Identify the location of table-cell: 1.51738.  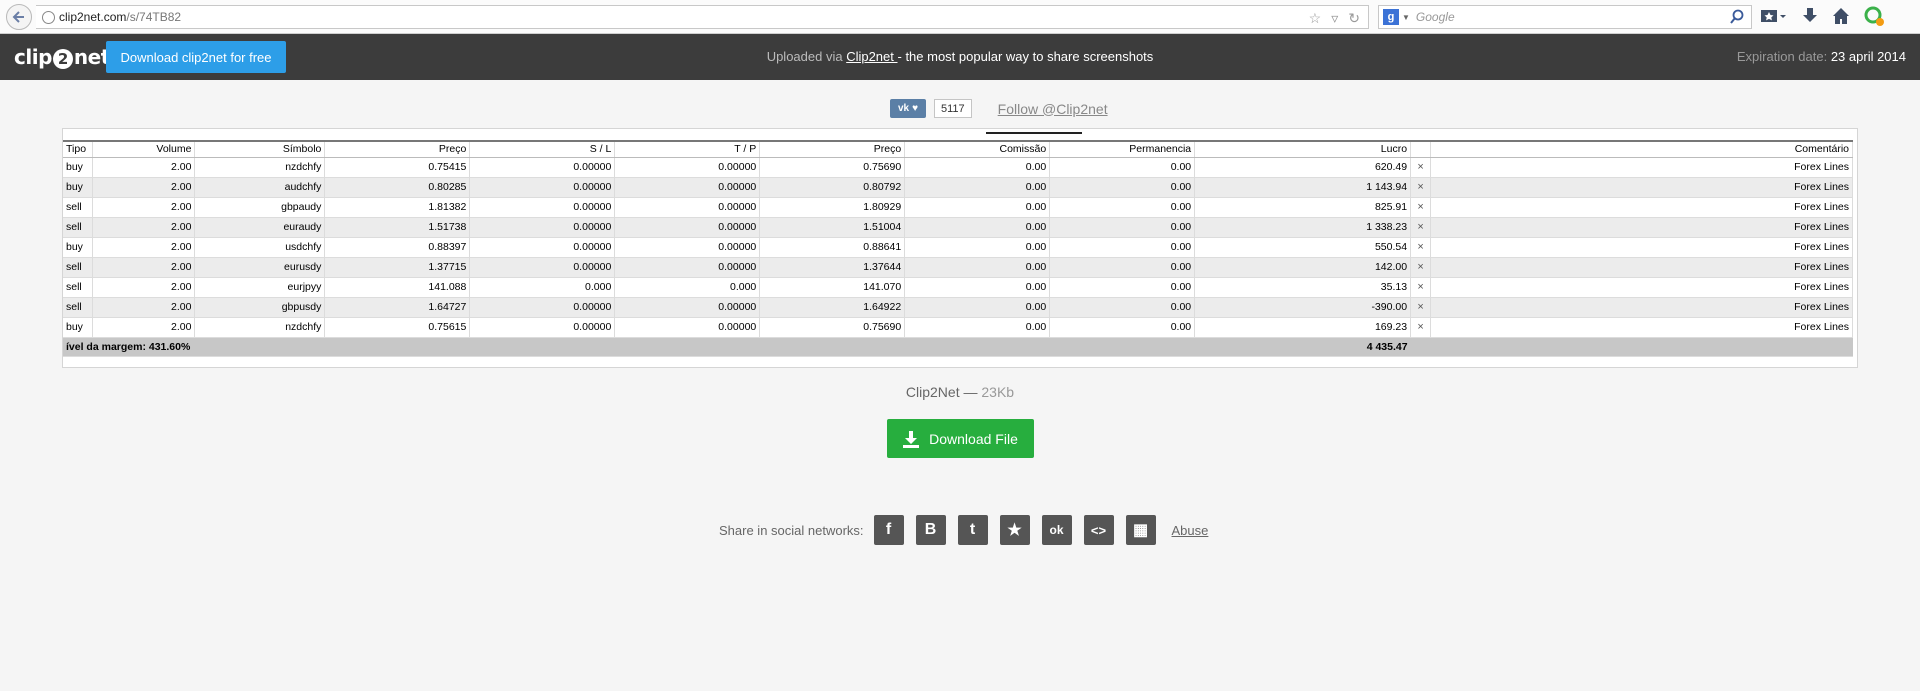
(397, 227).